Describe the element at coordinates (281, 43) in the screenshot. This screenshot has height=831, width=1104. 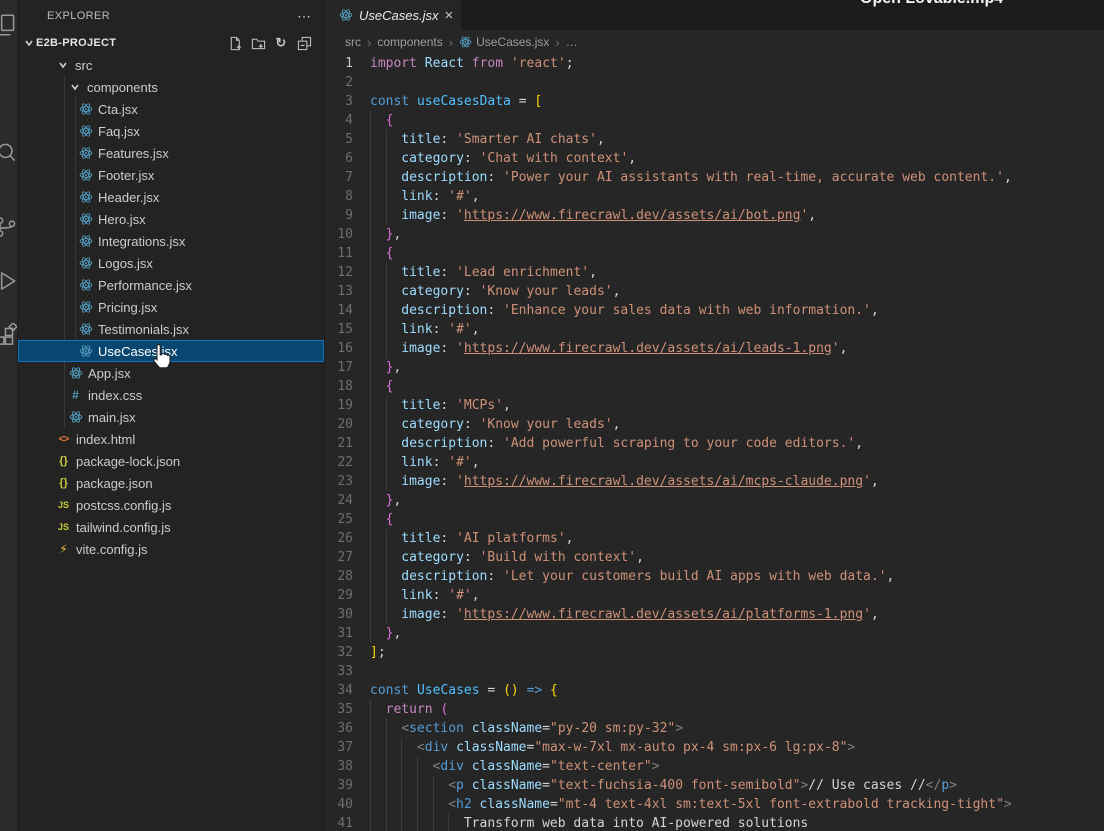
I see `refresh-icon: ↻` at that location.